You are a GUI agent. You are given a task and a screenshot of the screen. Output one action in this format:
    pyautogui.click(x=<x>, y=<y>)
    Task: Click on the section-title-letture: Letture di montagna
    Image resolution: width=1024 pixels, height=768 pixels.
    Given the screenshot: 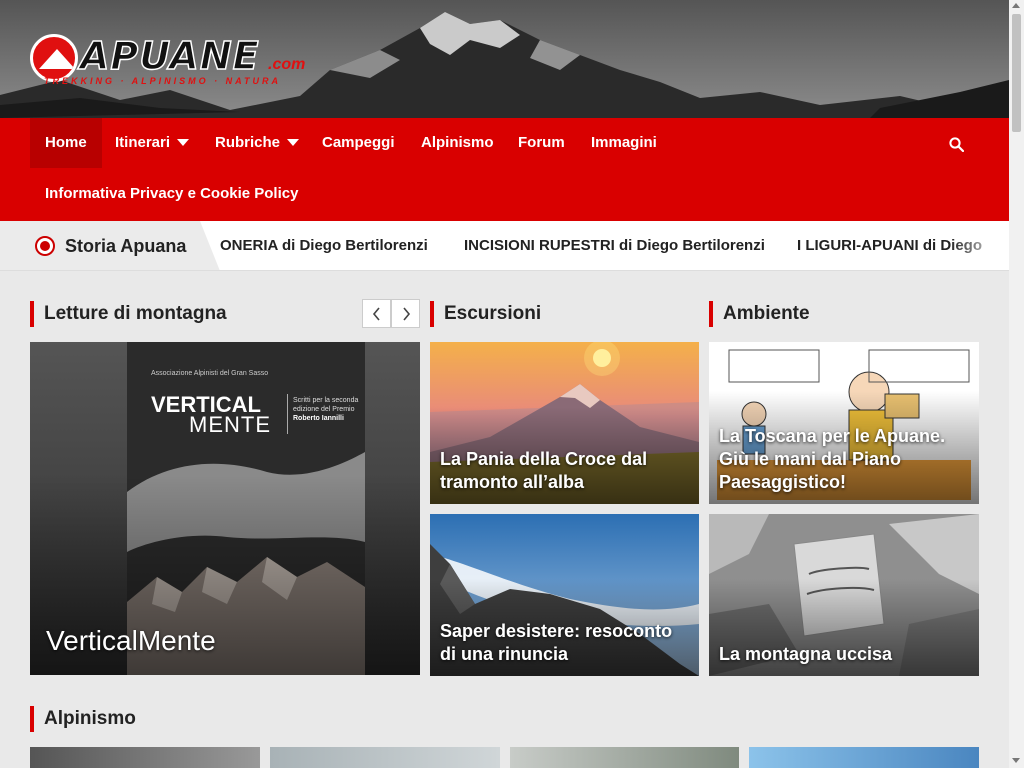 What is the action you would take?
    pyautogui.click(x=128, y=314)
    